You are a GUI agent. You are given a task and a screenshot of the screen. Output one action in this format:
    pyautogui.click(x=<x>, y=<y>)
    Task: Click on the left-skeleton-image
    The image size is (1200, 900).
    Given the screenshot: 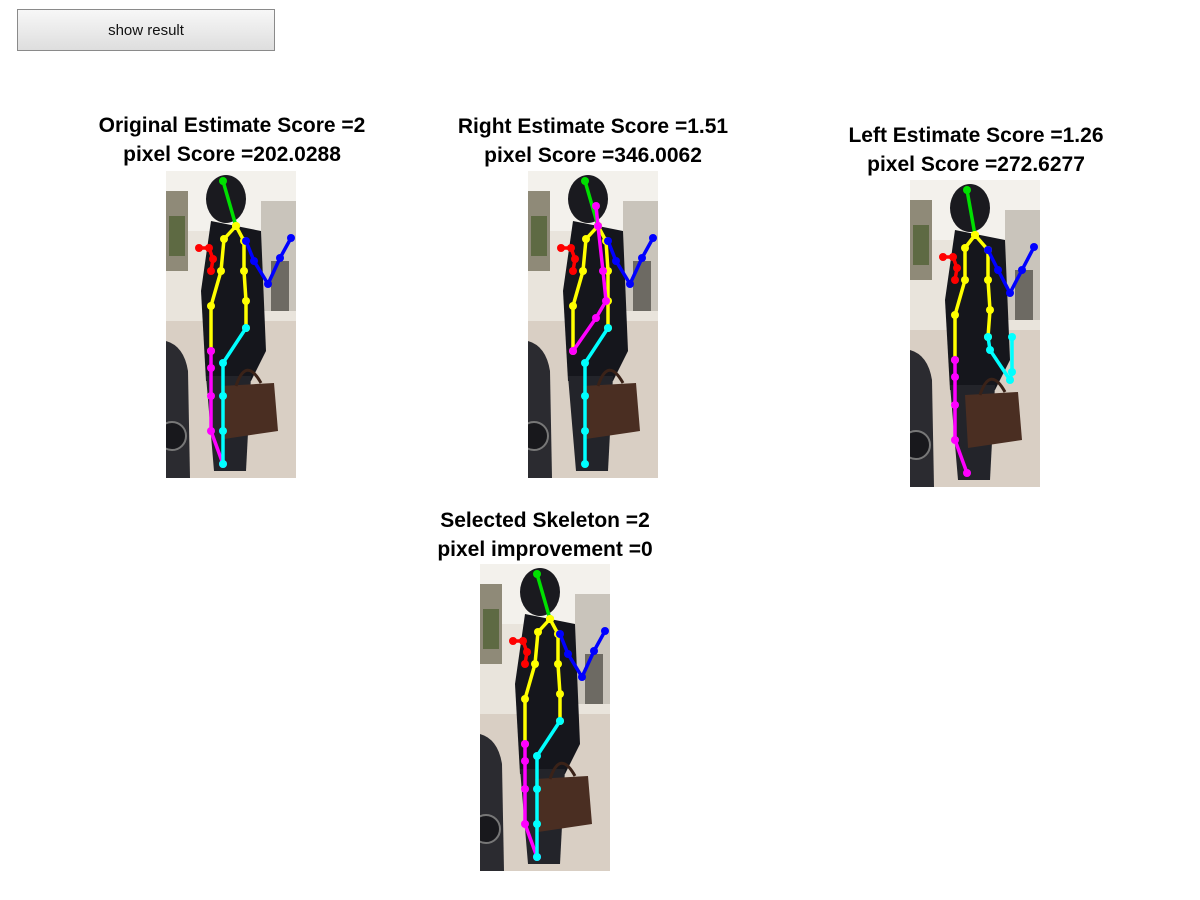 What is the action you would take?
    pyautogui.click(x=975, y=333)
    